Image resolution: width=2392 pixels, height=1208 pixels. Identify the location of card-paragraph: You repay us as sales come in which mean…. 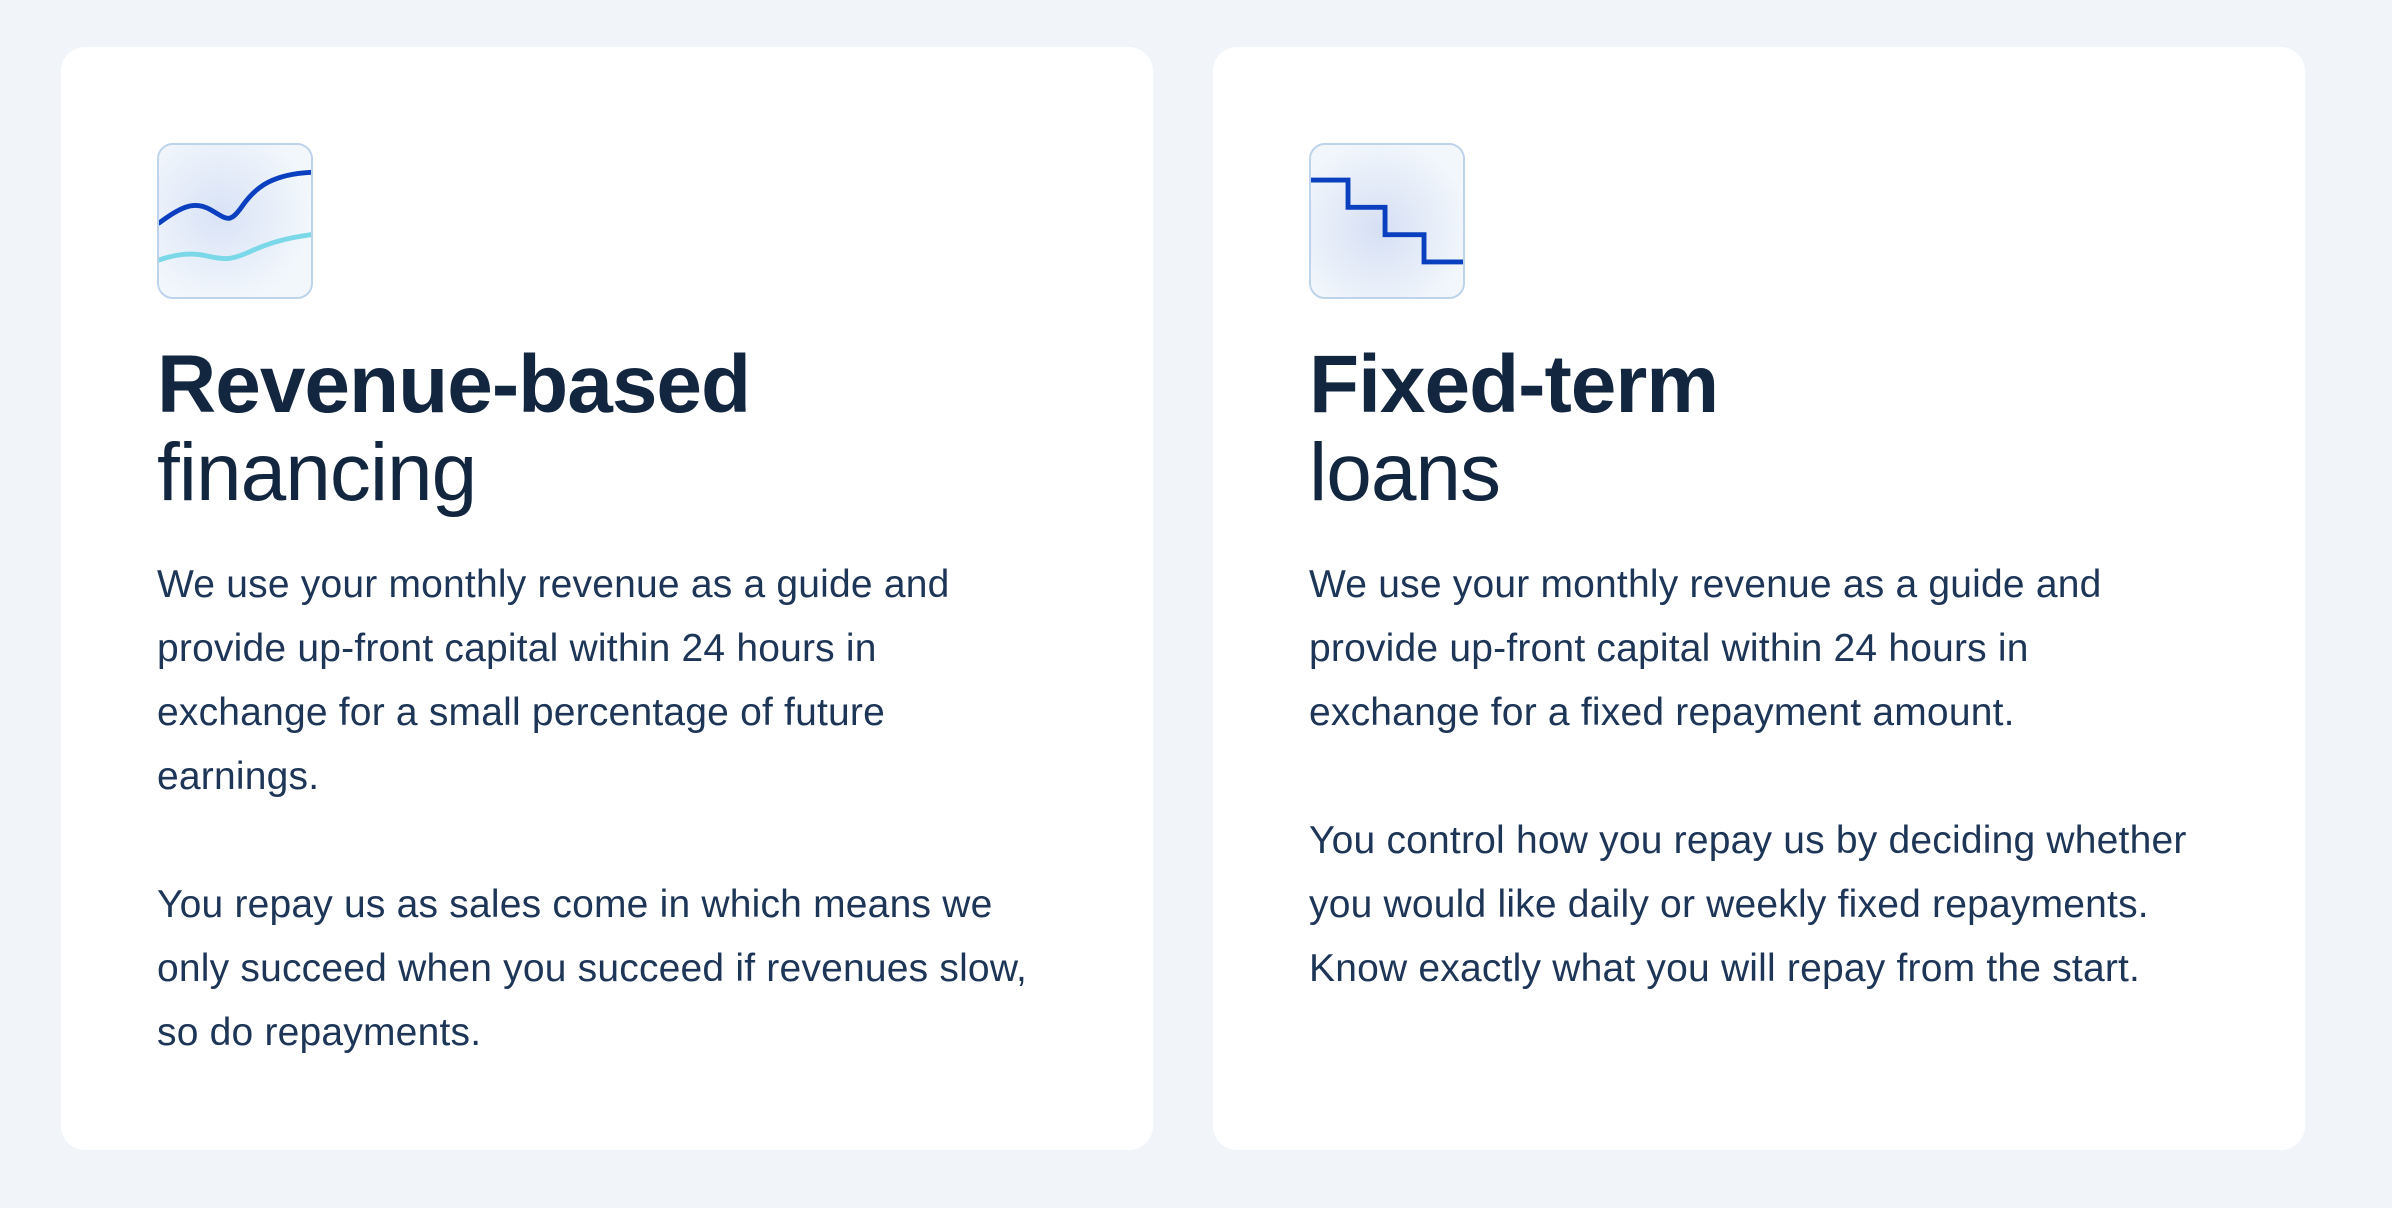
(592, 968).